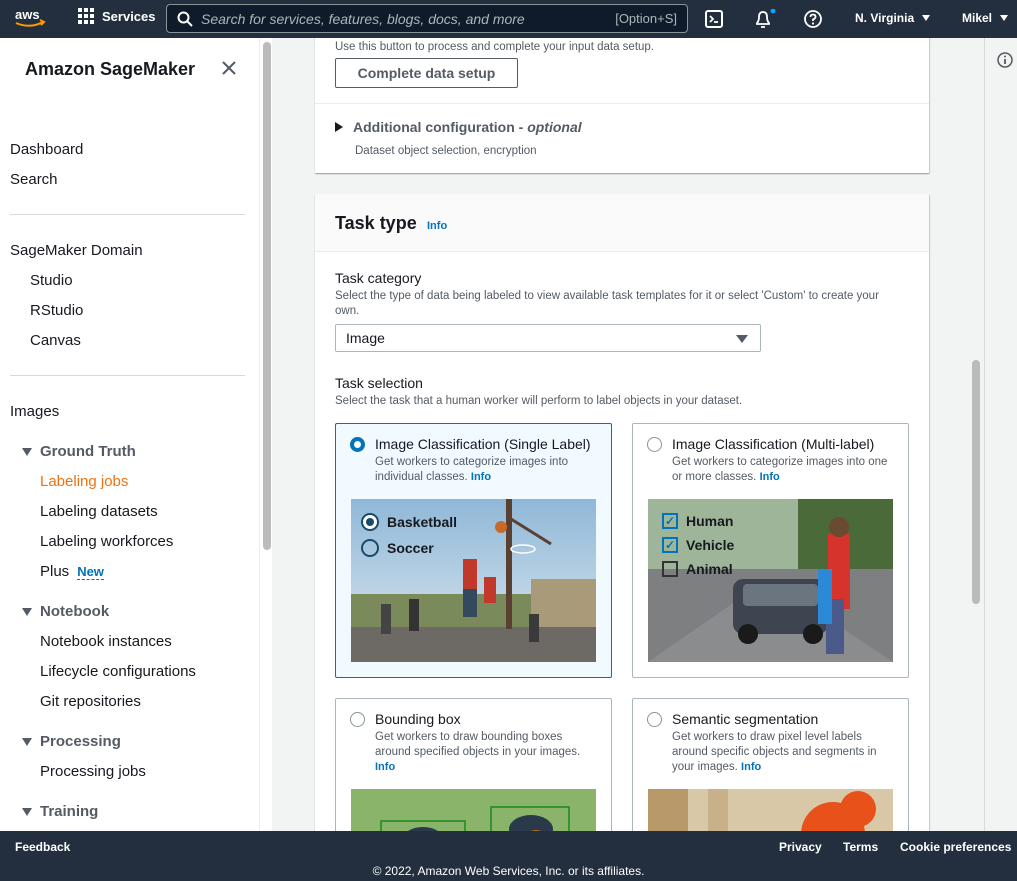 The image size is (1017, 881). What do you see at coordinates (379, 383) in the screenshot?
I see `task-selection-label: Task selection` at bounding box center [379, 383].